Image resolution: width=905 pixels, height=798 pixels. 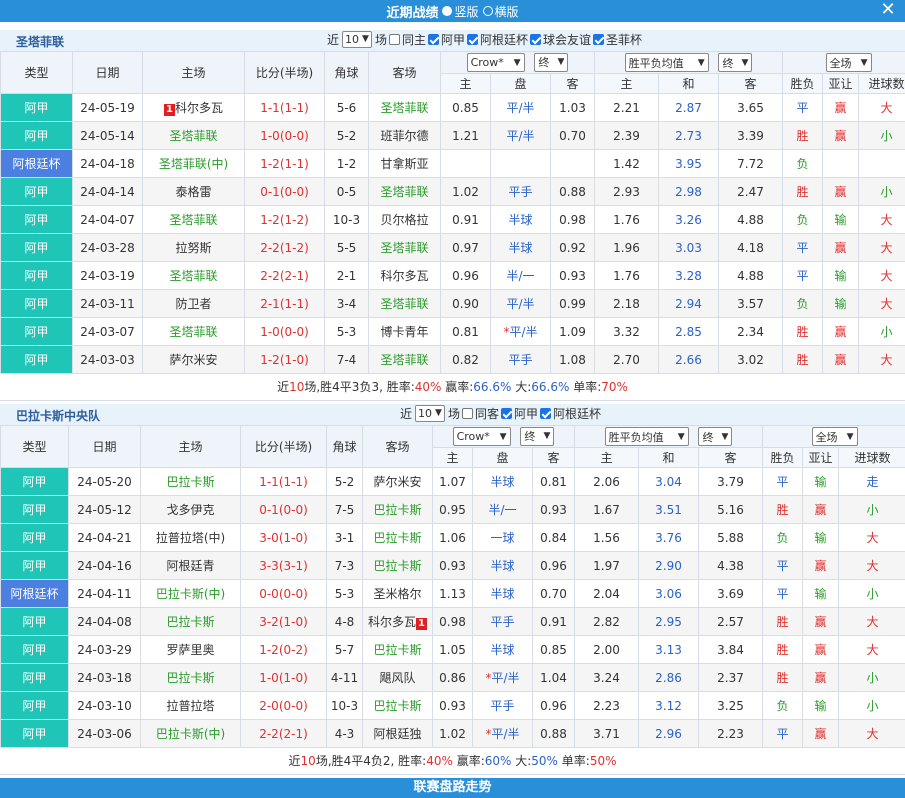 I want to click on home-team: 拉努斯, so click(x=193, y=248).